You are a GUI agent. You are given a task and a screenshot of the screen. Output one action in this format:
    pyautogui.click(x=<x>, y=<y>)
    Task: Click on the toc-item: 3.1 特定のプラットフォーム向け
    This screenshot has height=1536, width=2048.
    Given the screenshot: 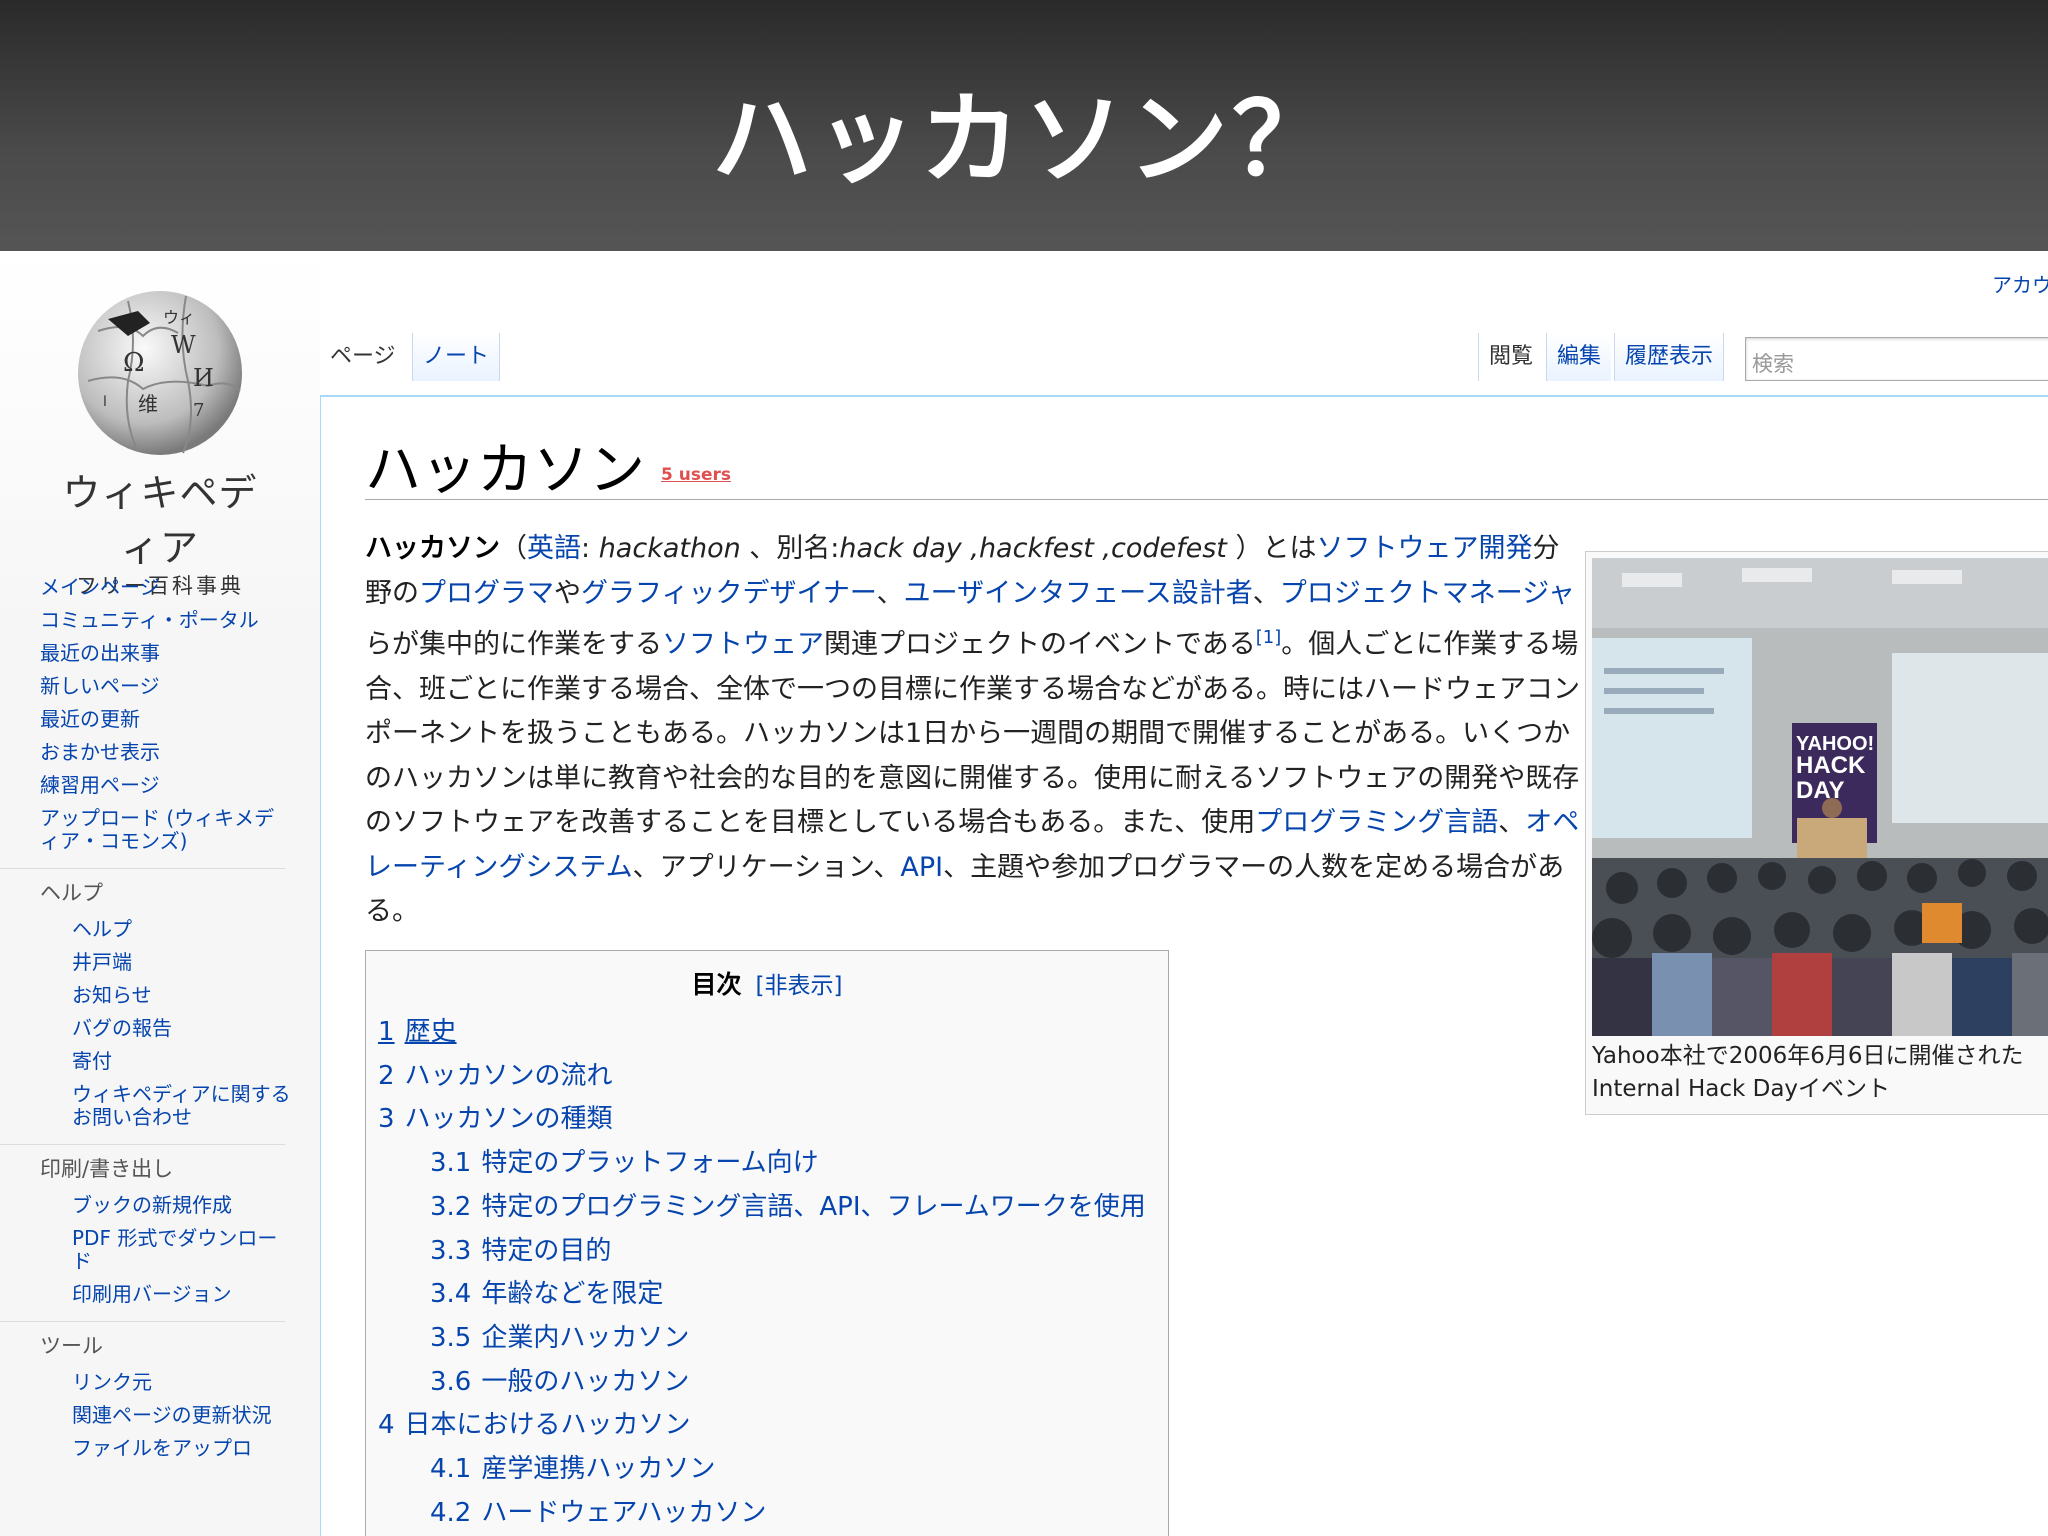 What is the action you would take?
    pyautogui.click(x=767, y=1164)
    